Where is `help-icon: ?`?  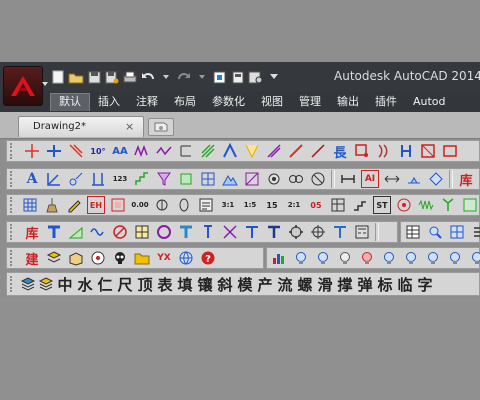
help-icon: ? is located at coordinates (208, 258).